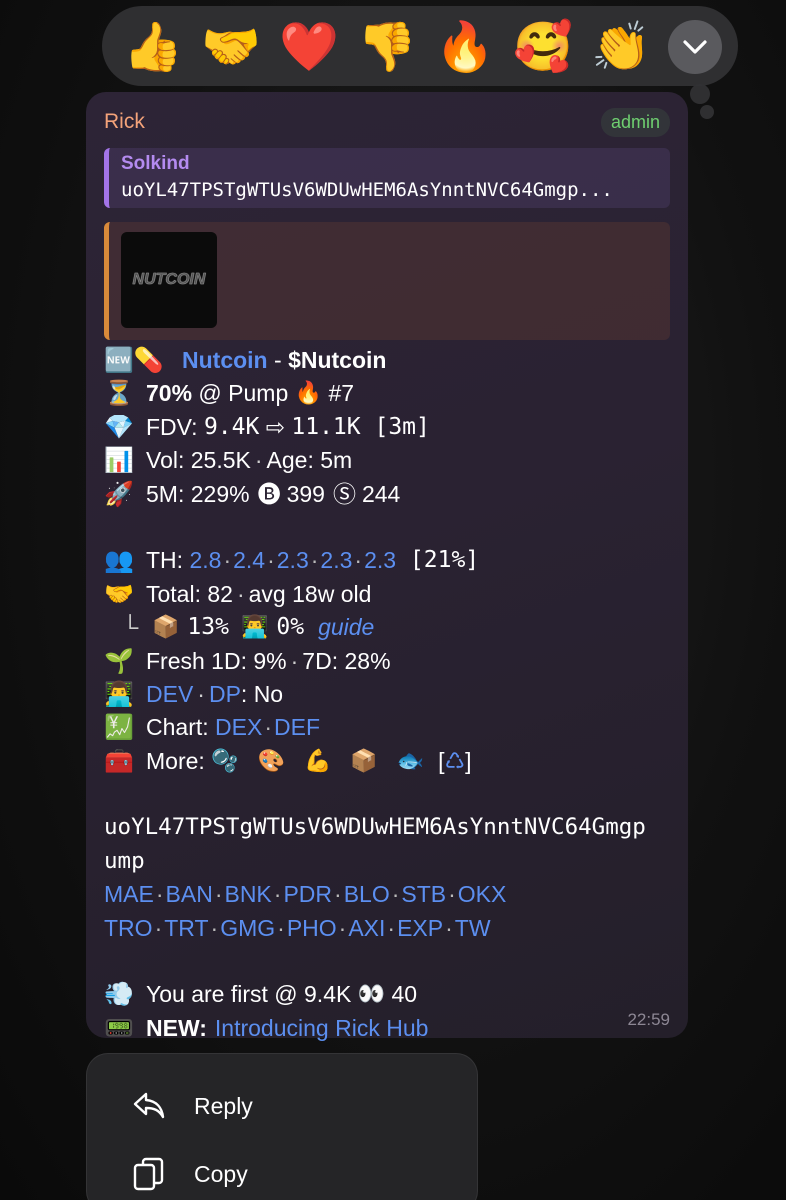 The height and width of the screenshot is (1200, 786). Describe the element at coordinates (297, 727) in the screenshot. I see `def-link: DEF` at that location.